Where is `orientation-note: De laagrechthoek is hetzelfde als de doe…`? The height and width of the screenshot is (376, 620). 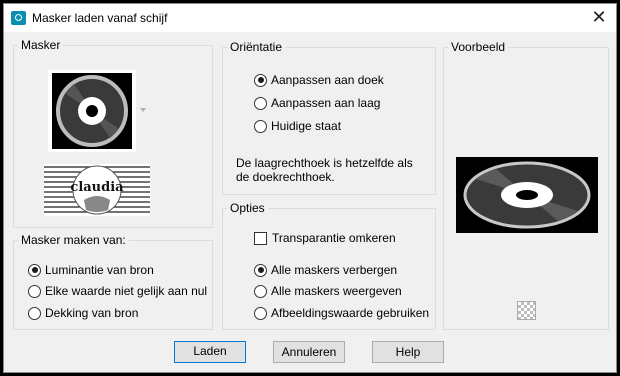 orientation-note: De laagrechthoek is hetzelfde als de doe… is located at coordinates (324, 170).